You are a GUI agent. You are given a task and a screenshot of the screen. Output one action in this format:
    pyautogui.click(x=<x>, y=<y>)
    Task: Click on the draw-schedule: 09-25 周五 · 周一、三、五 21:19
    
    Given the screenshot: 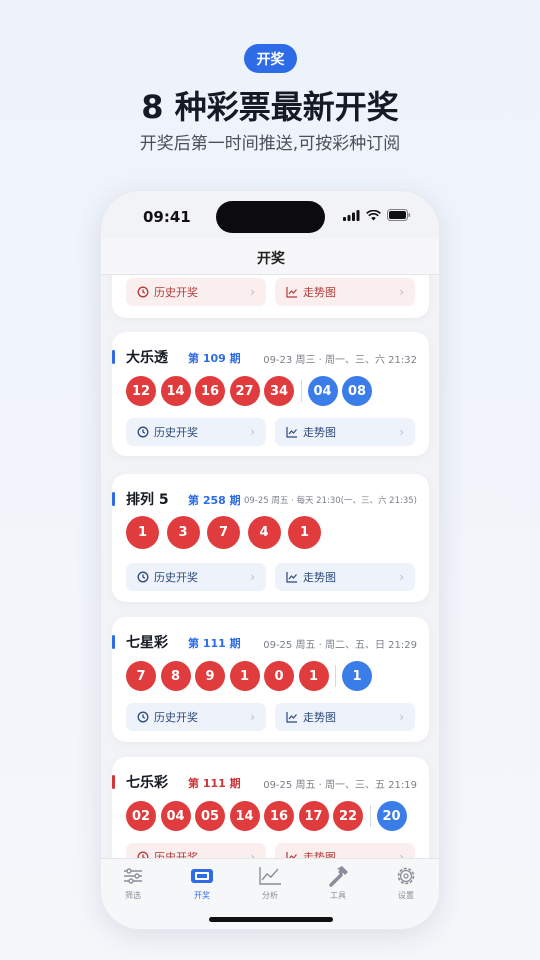 What is the action you would take?
    pyautogui.click(x=340, y=785)
    